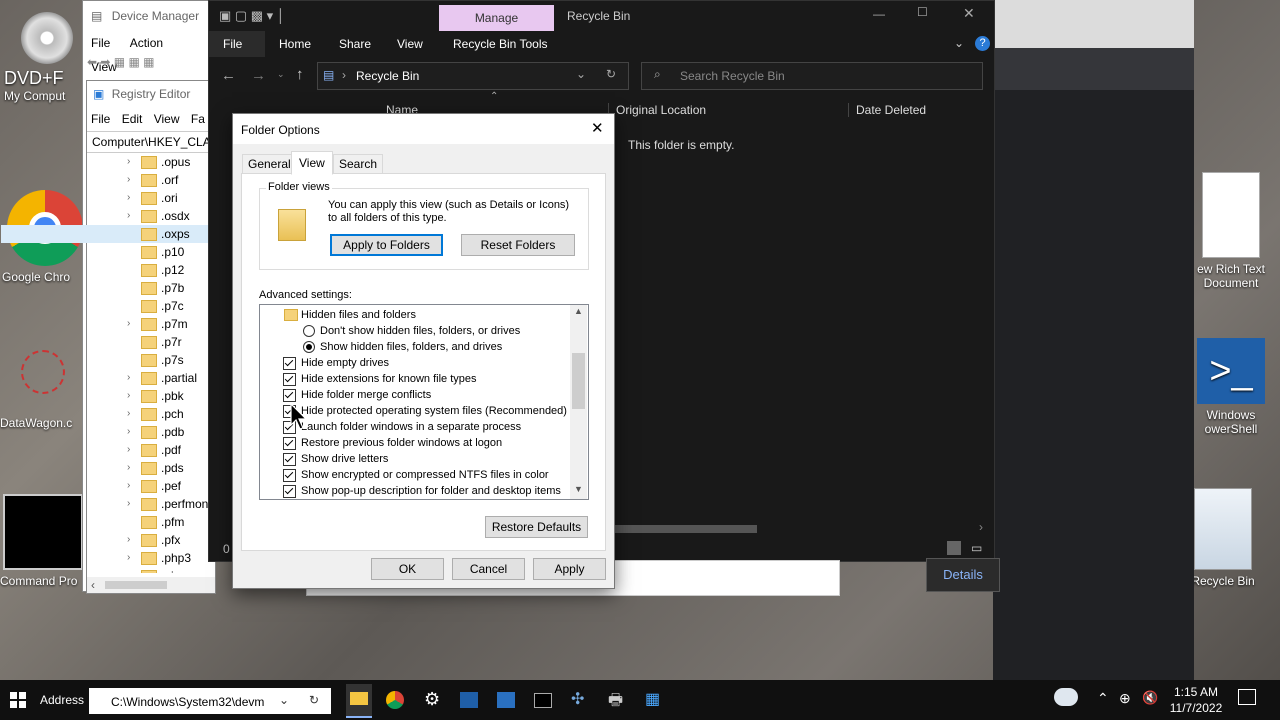  I want to click on scroll-left-icon: ‹, so click(93, 585).